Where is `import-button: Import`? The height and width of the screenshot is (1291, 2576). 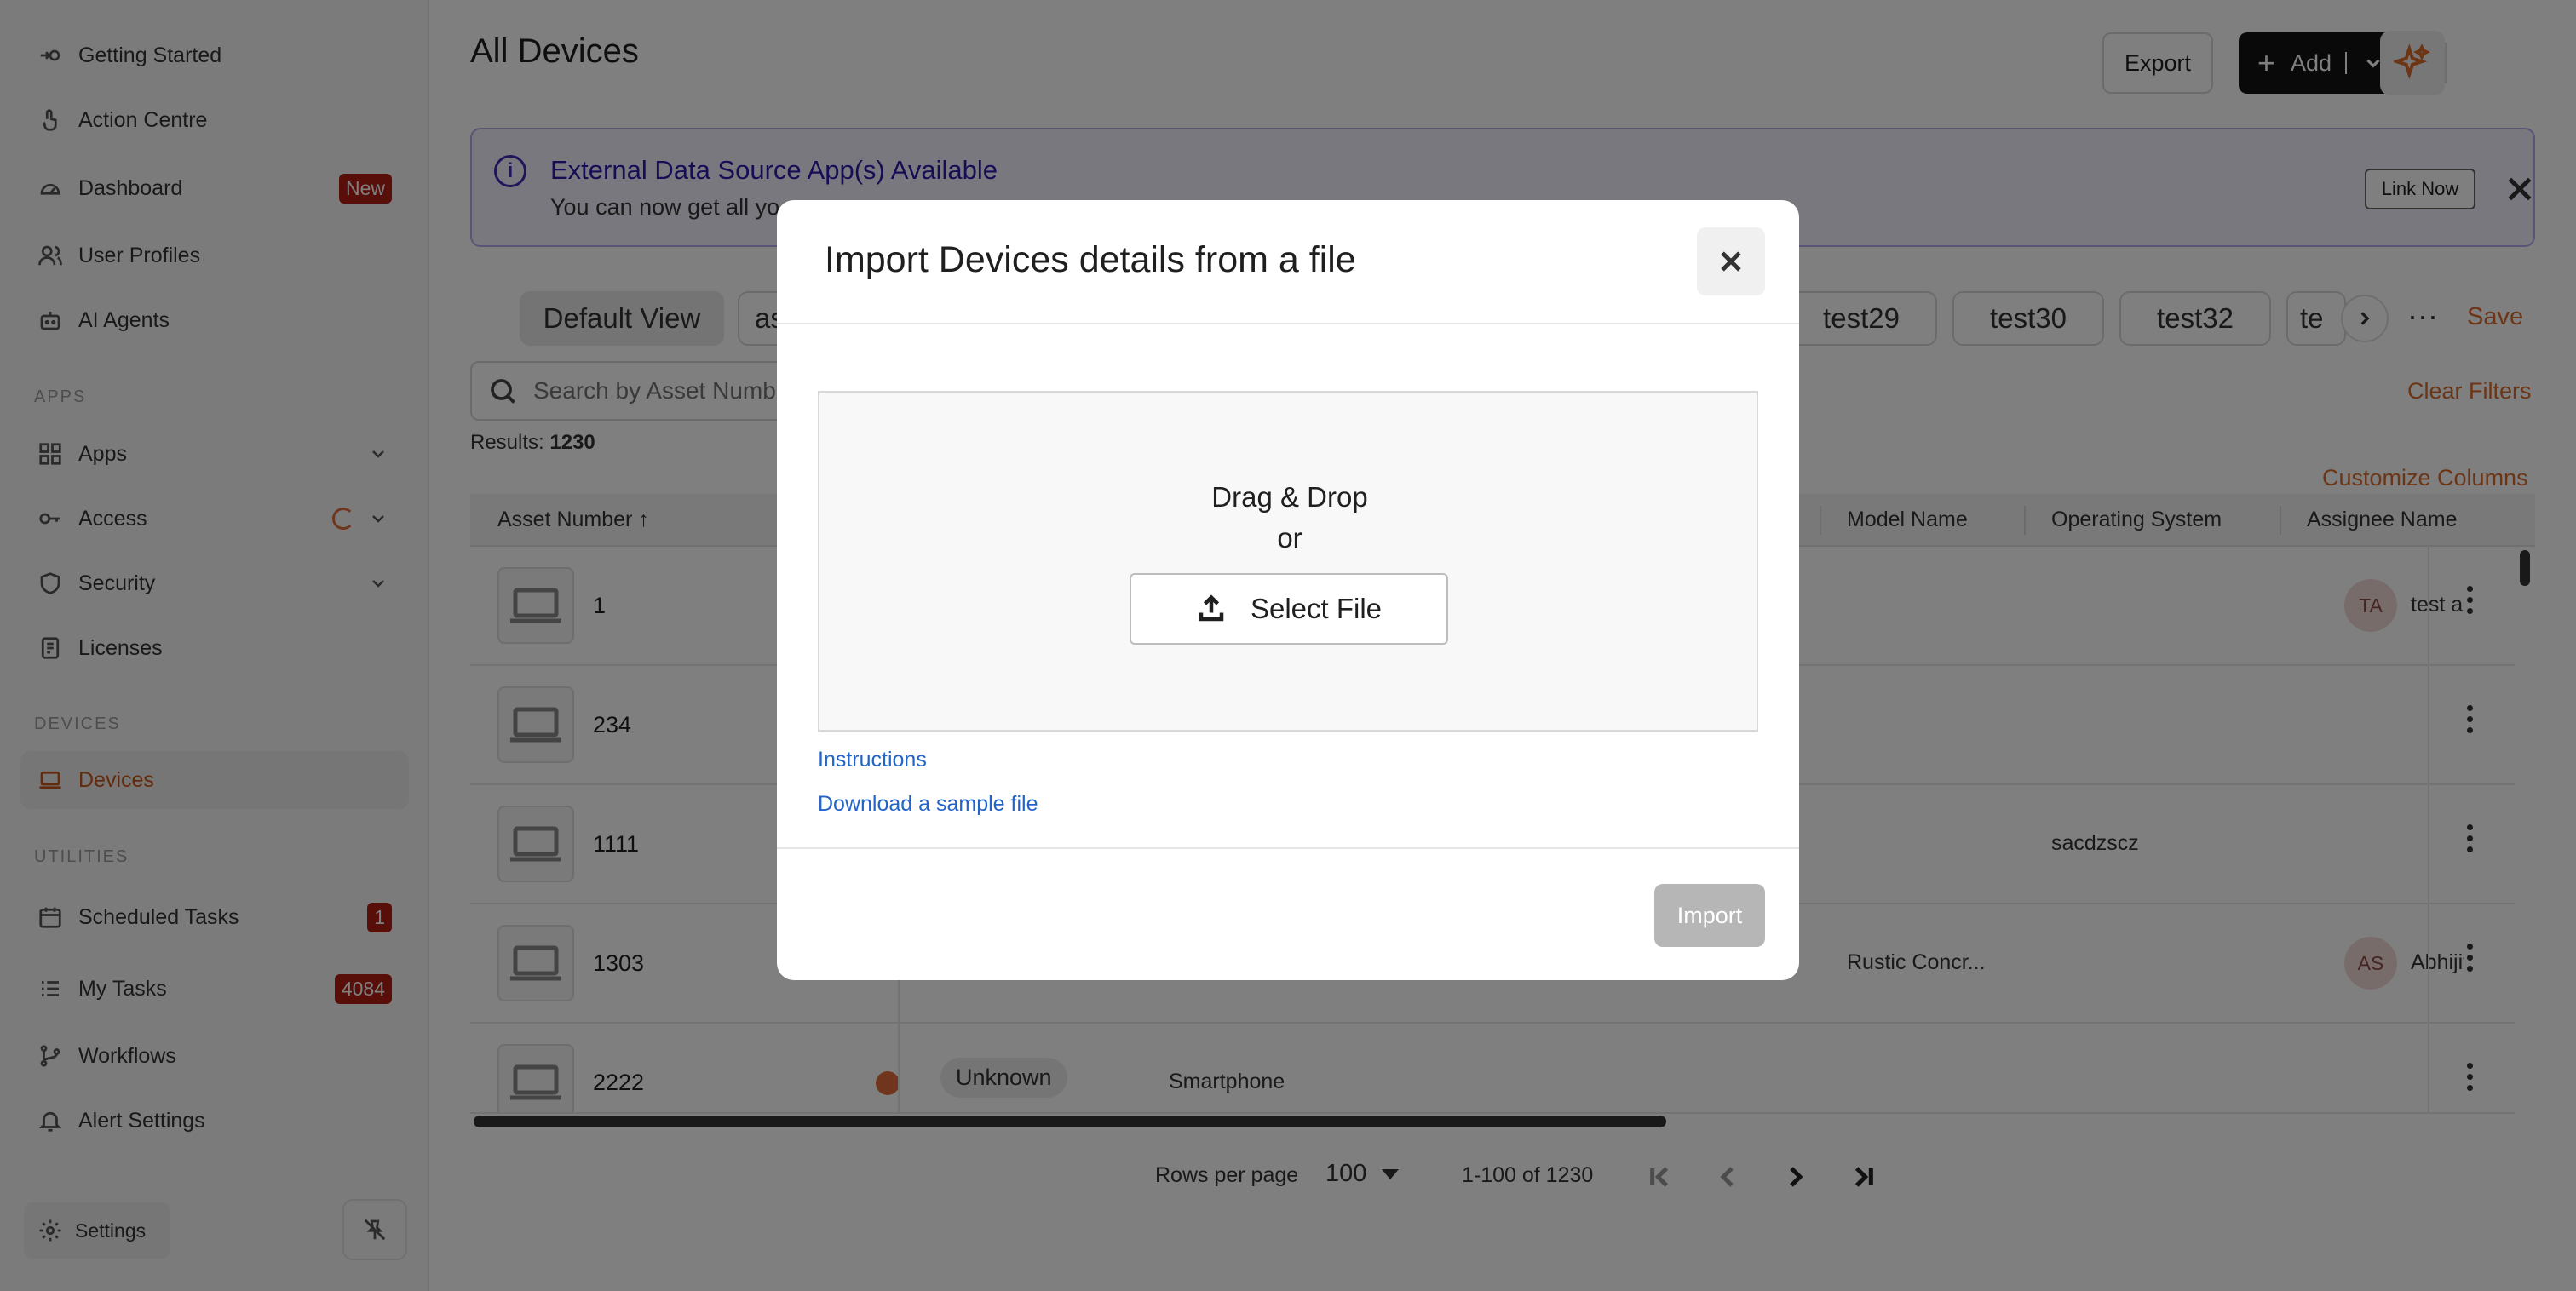 import-button: Import is located at coordinates (1710, 916).